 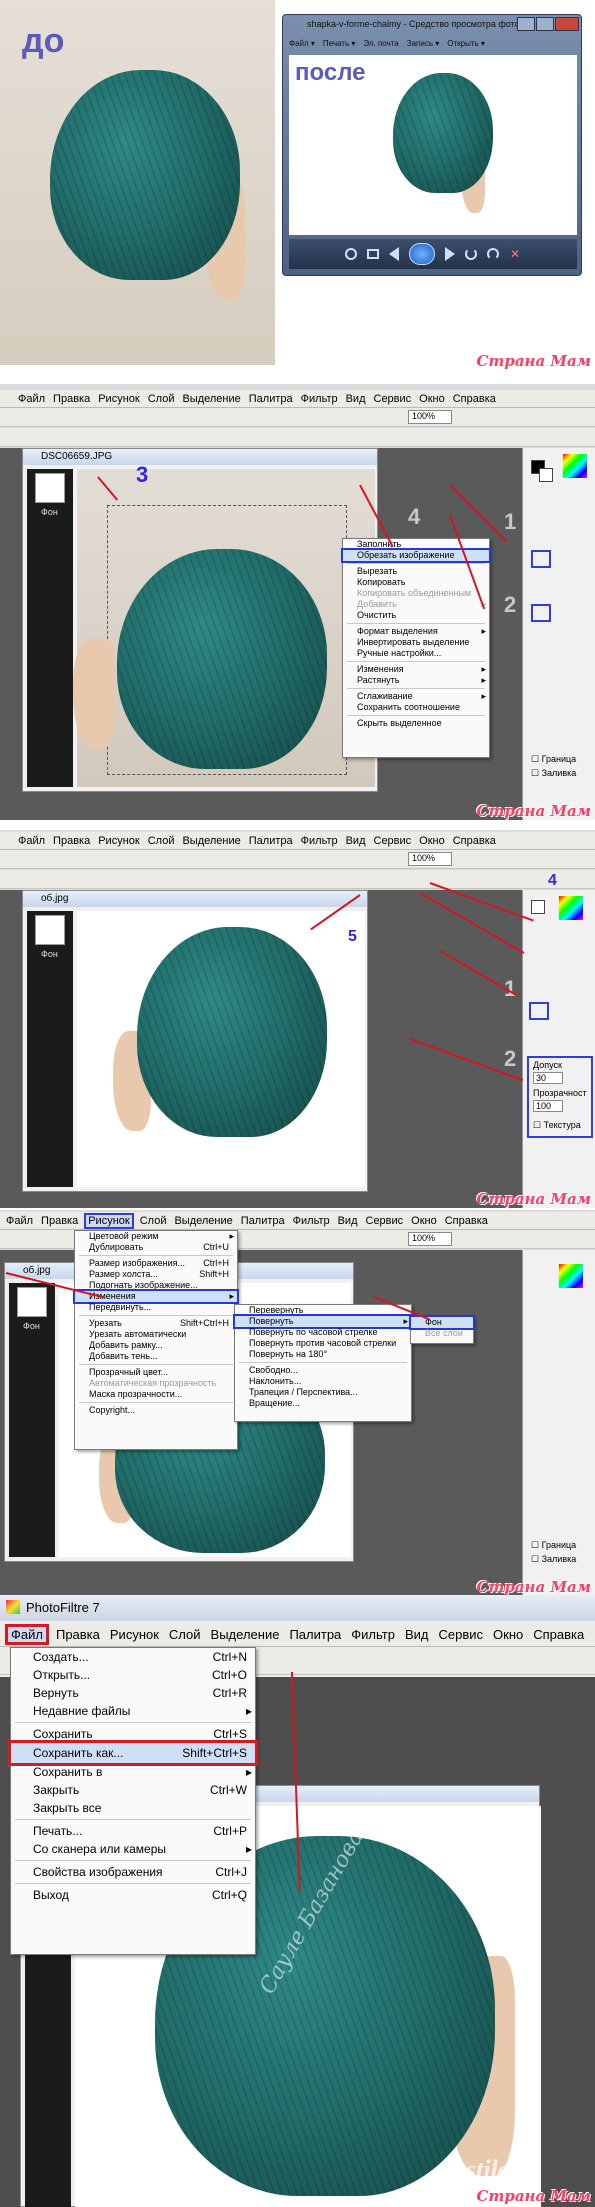 I want to click on ctx-fill: Заполнить, so click(x=416, y=544).